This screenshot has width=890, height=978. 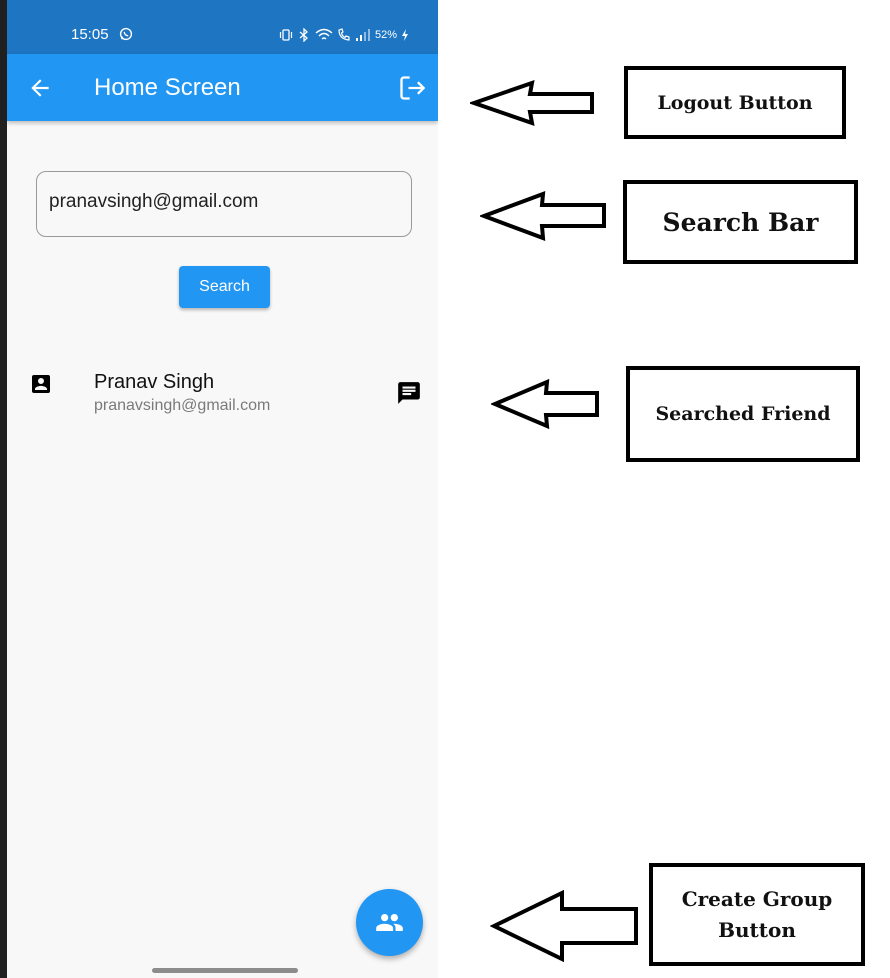 I want to click on create-group-button, so click(x=389, y=922).